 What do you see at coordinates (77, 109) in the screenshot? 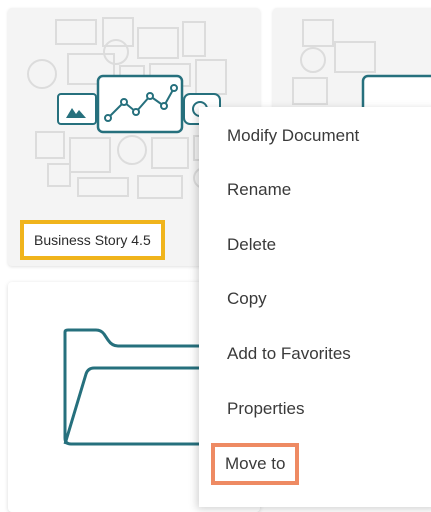
I see `image-frame-icon` at bounding box center [77, 109].